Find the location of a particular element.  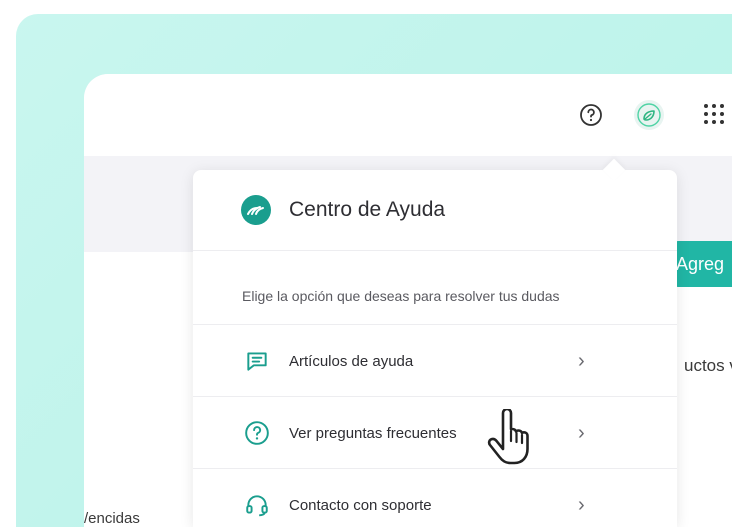

menu-item-faq: Ver preguntas frecuentes › is located at coordinates (435, 432).